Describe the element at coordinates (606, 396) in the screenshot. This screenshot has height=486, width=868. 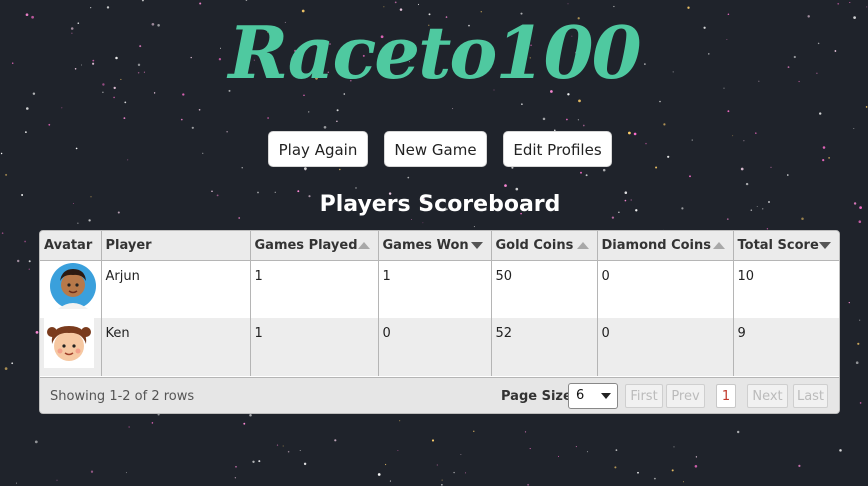
I see `chevron-down-icon` at that location.